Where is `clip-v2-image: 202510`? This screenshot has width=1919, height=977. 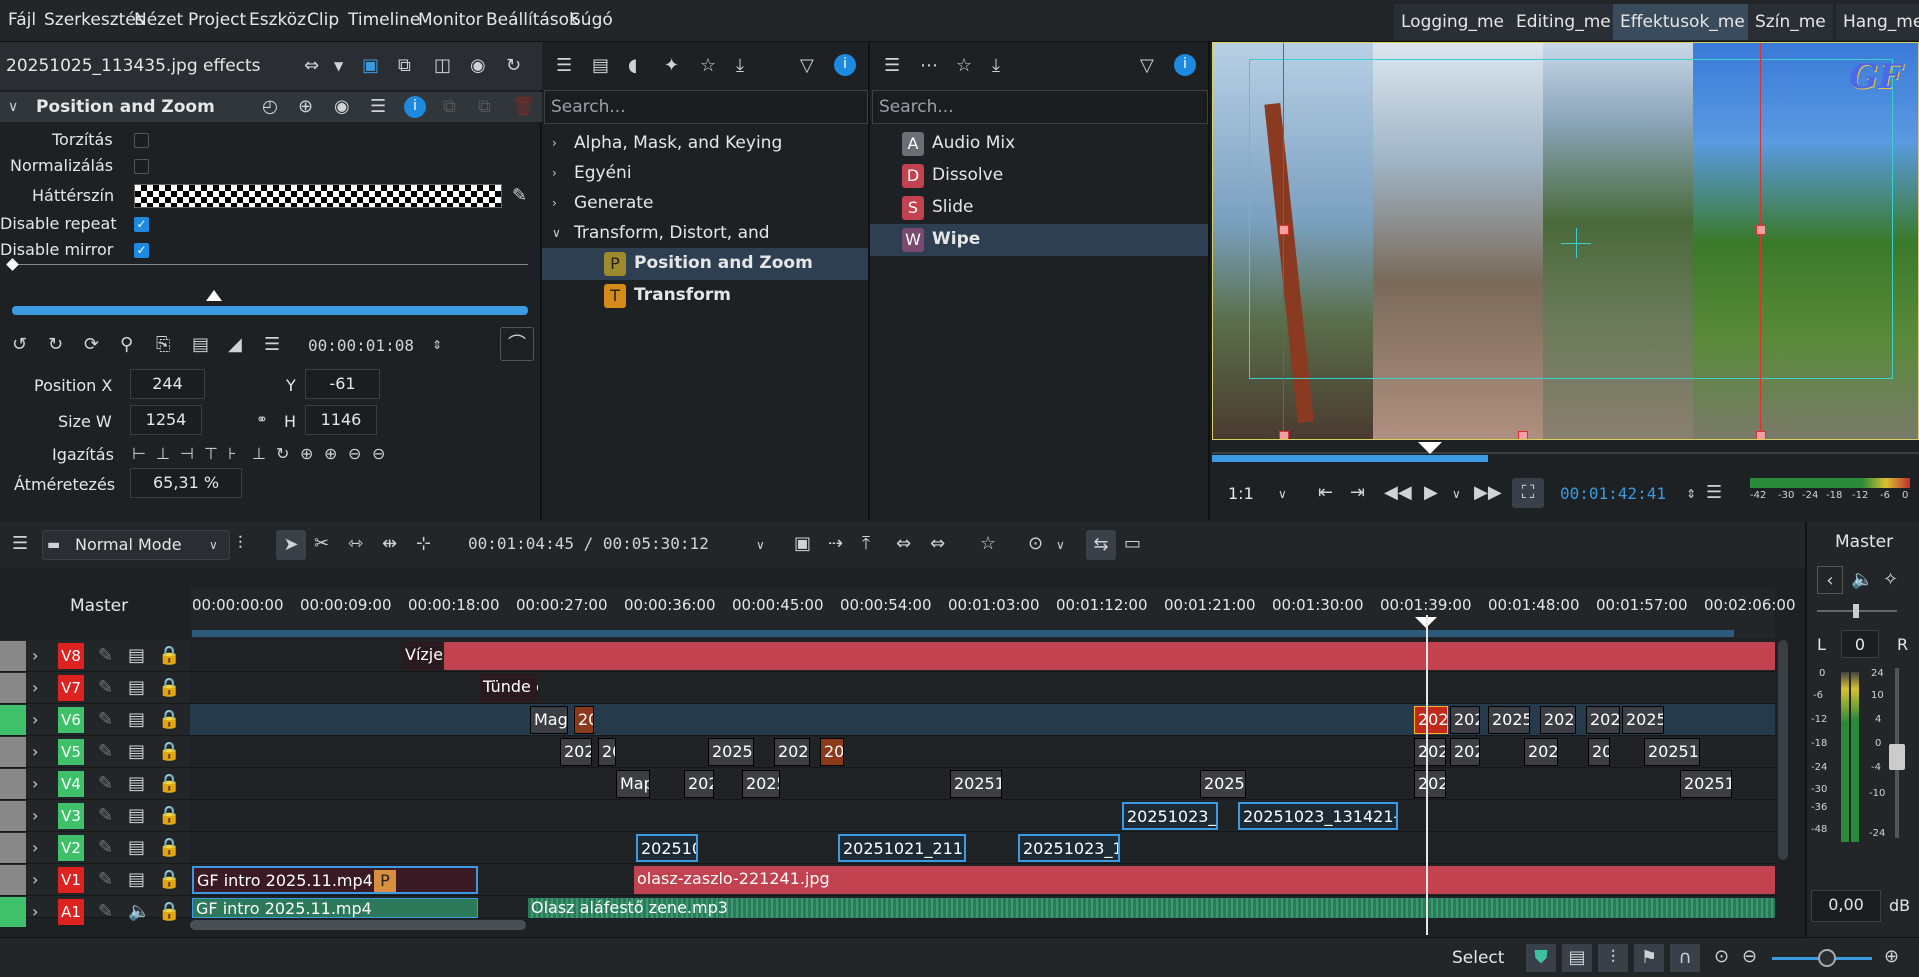
clip-v2-image: 202510 is located at coordinates (667, 848).